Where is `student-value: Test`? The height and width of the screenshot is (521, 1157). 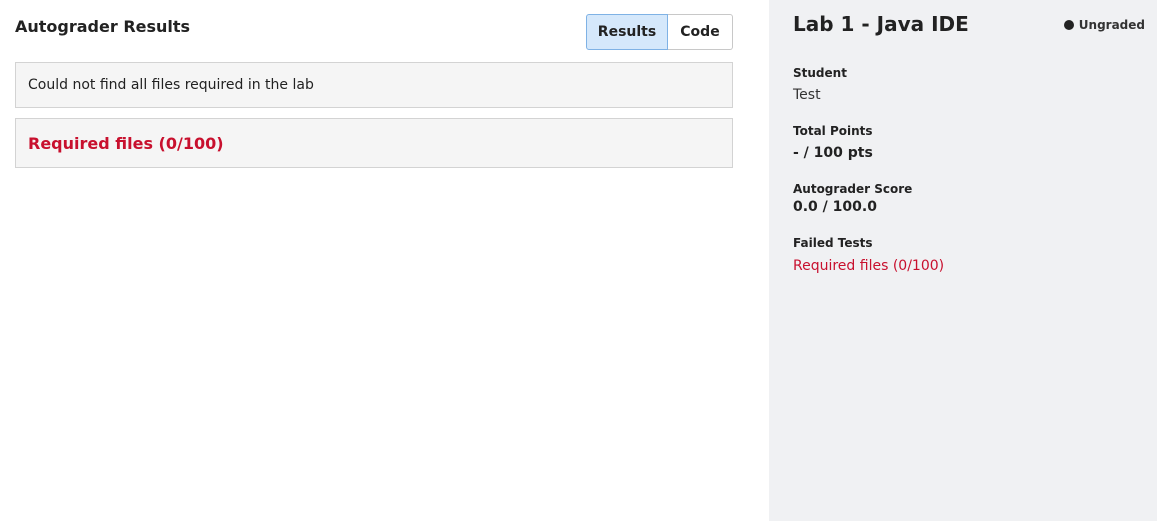 student-value: Test is located at coordinates (807, 95).